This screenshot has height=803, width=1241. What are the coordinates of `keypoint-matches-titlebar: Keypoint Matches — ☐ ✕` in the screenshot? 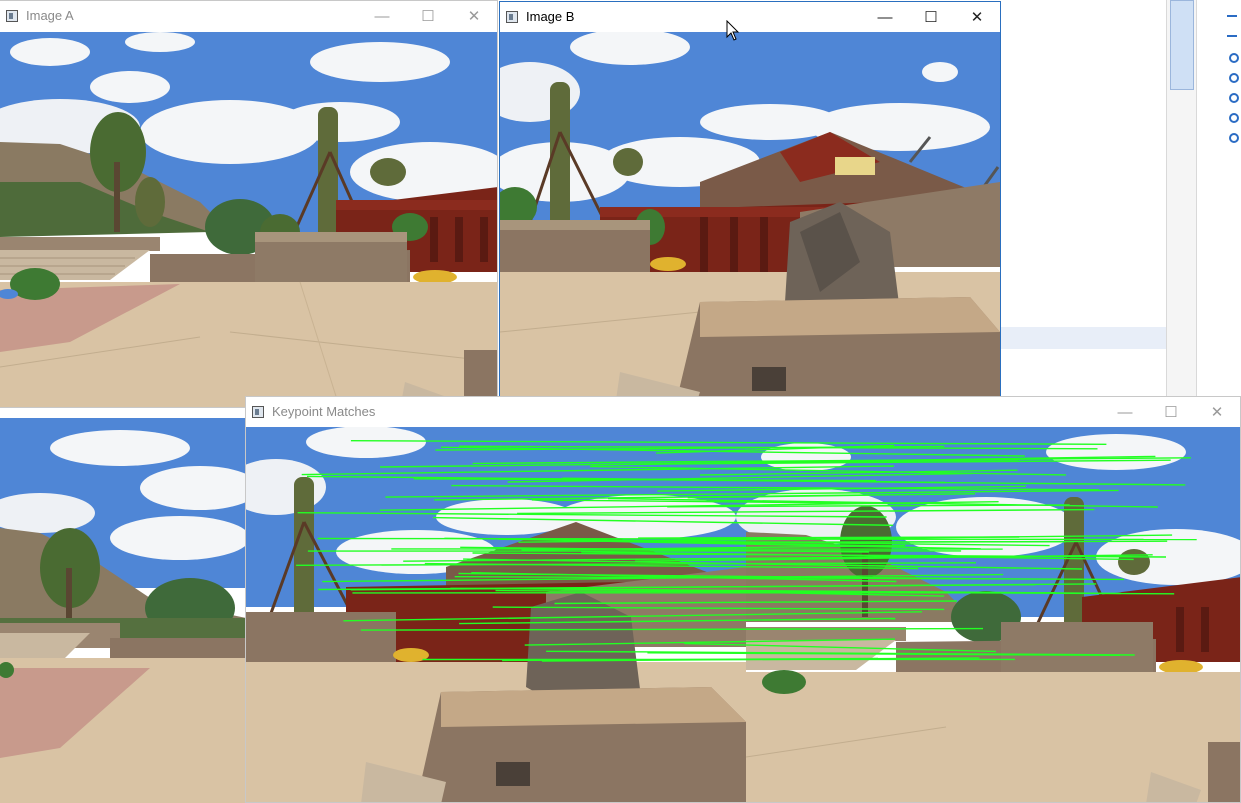 It's located at (743, 412).